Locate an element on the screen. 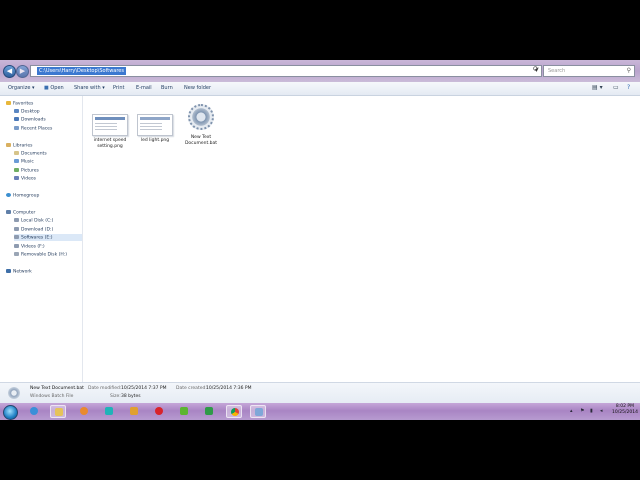  taskbar-opera is located at coordinates (159, 411).